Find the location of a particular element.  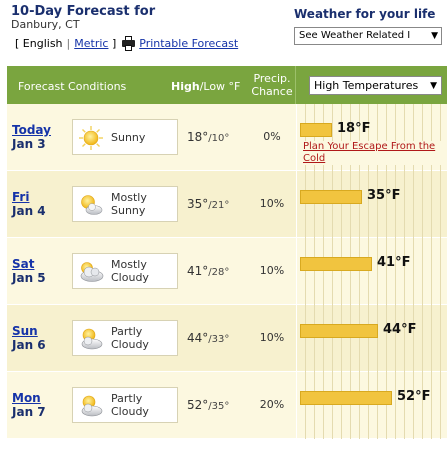

weather-related-select-value: See Weather Related I is located at coordinates (355, 35).